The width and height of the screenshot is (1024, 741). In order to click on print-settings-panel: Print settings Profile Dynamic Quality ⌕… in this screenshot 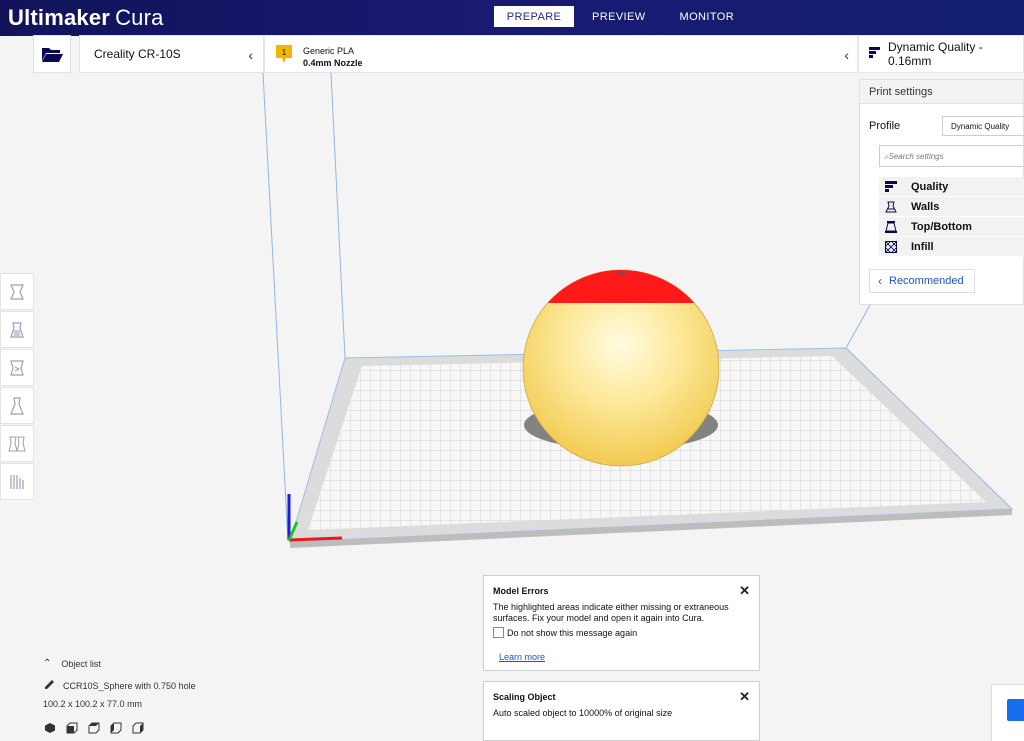, I will do `click(941, 192)`.